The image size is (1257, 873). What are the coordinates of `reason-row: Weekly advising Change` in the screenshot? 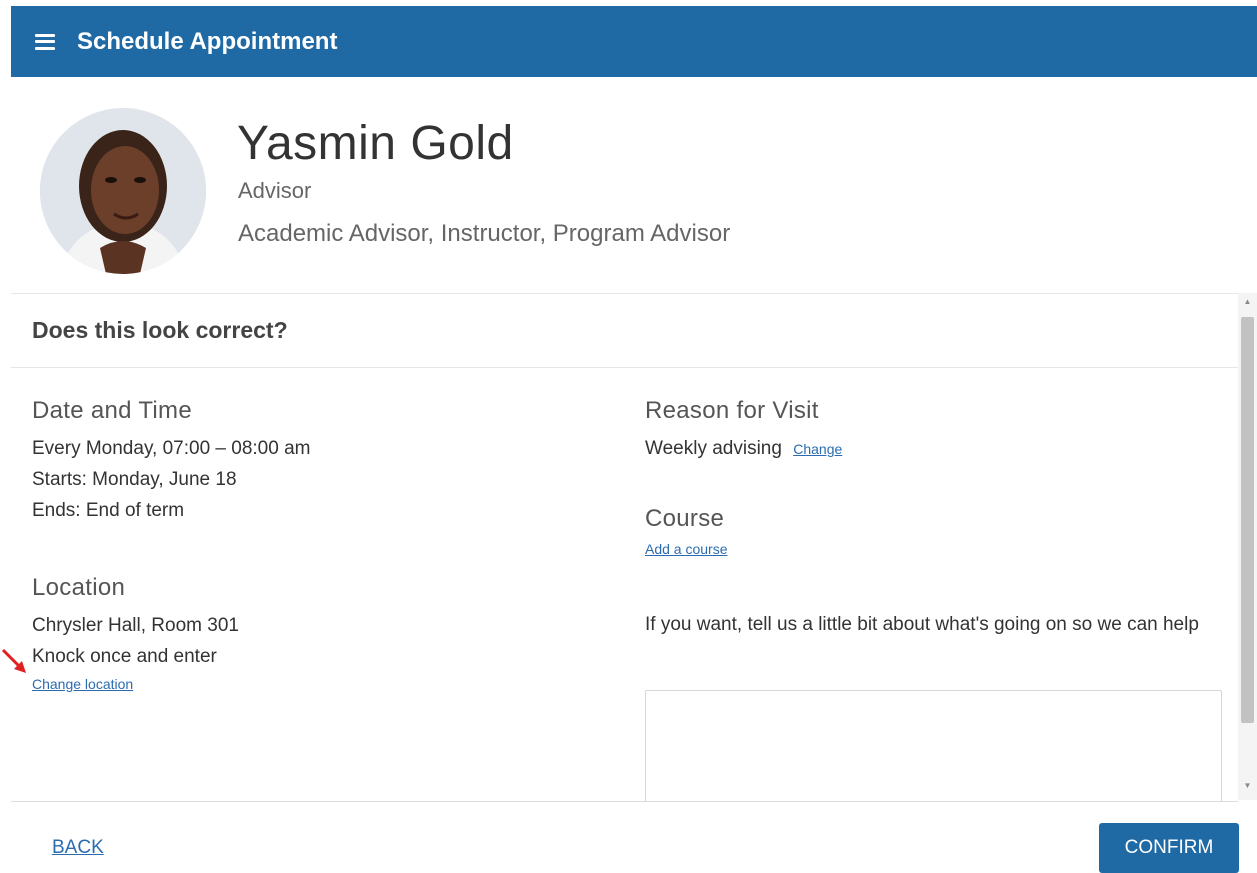 It's located at (935, 449).